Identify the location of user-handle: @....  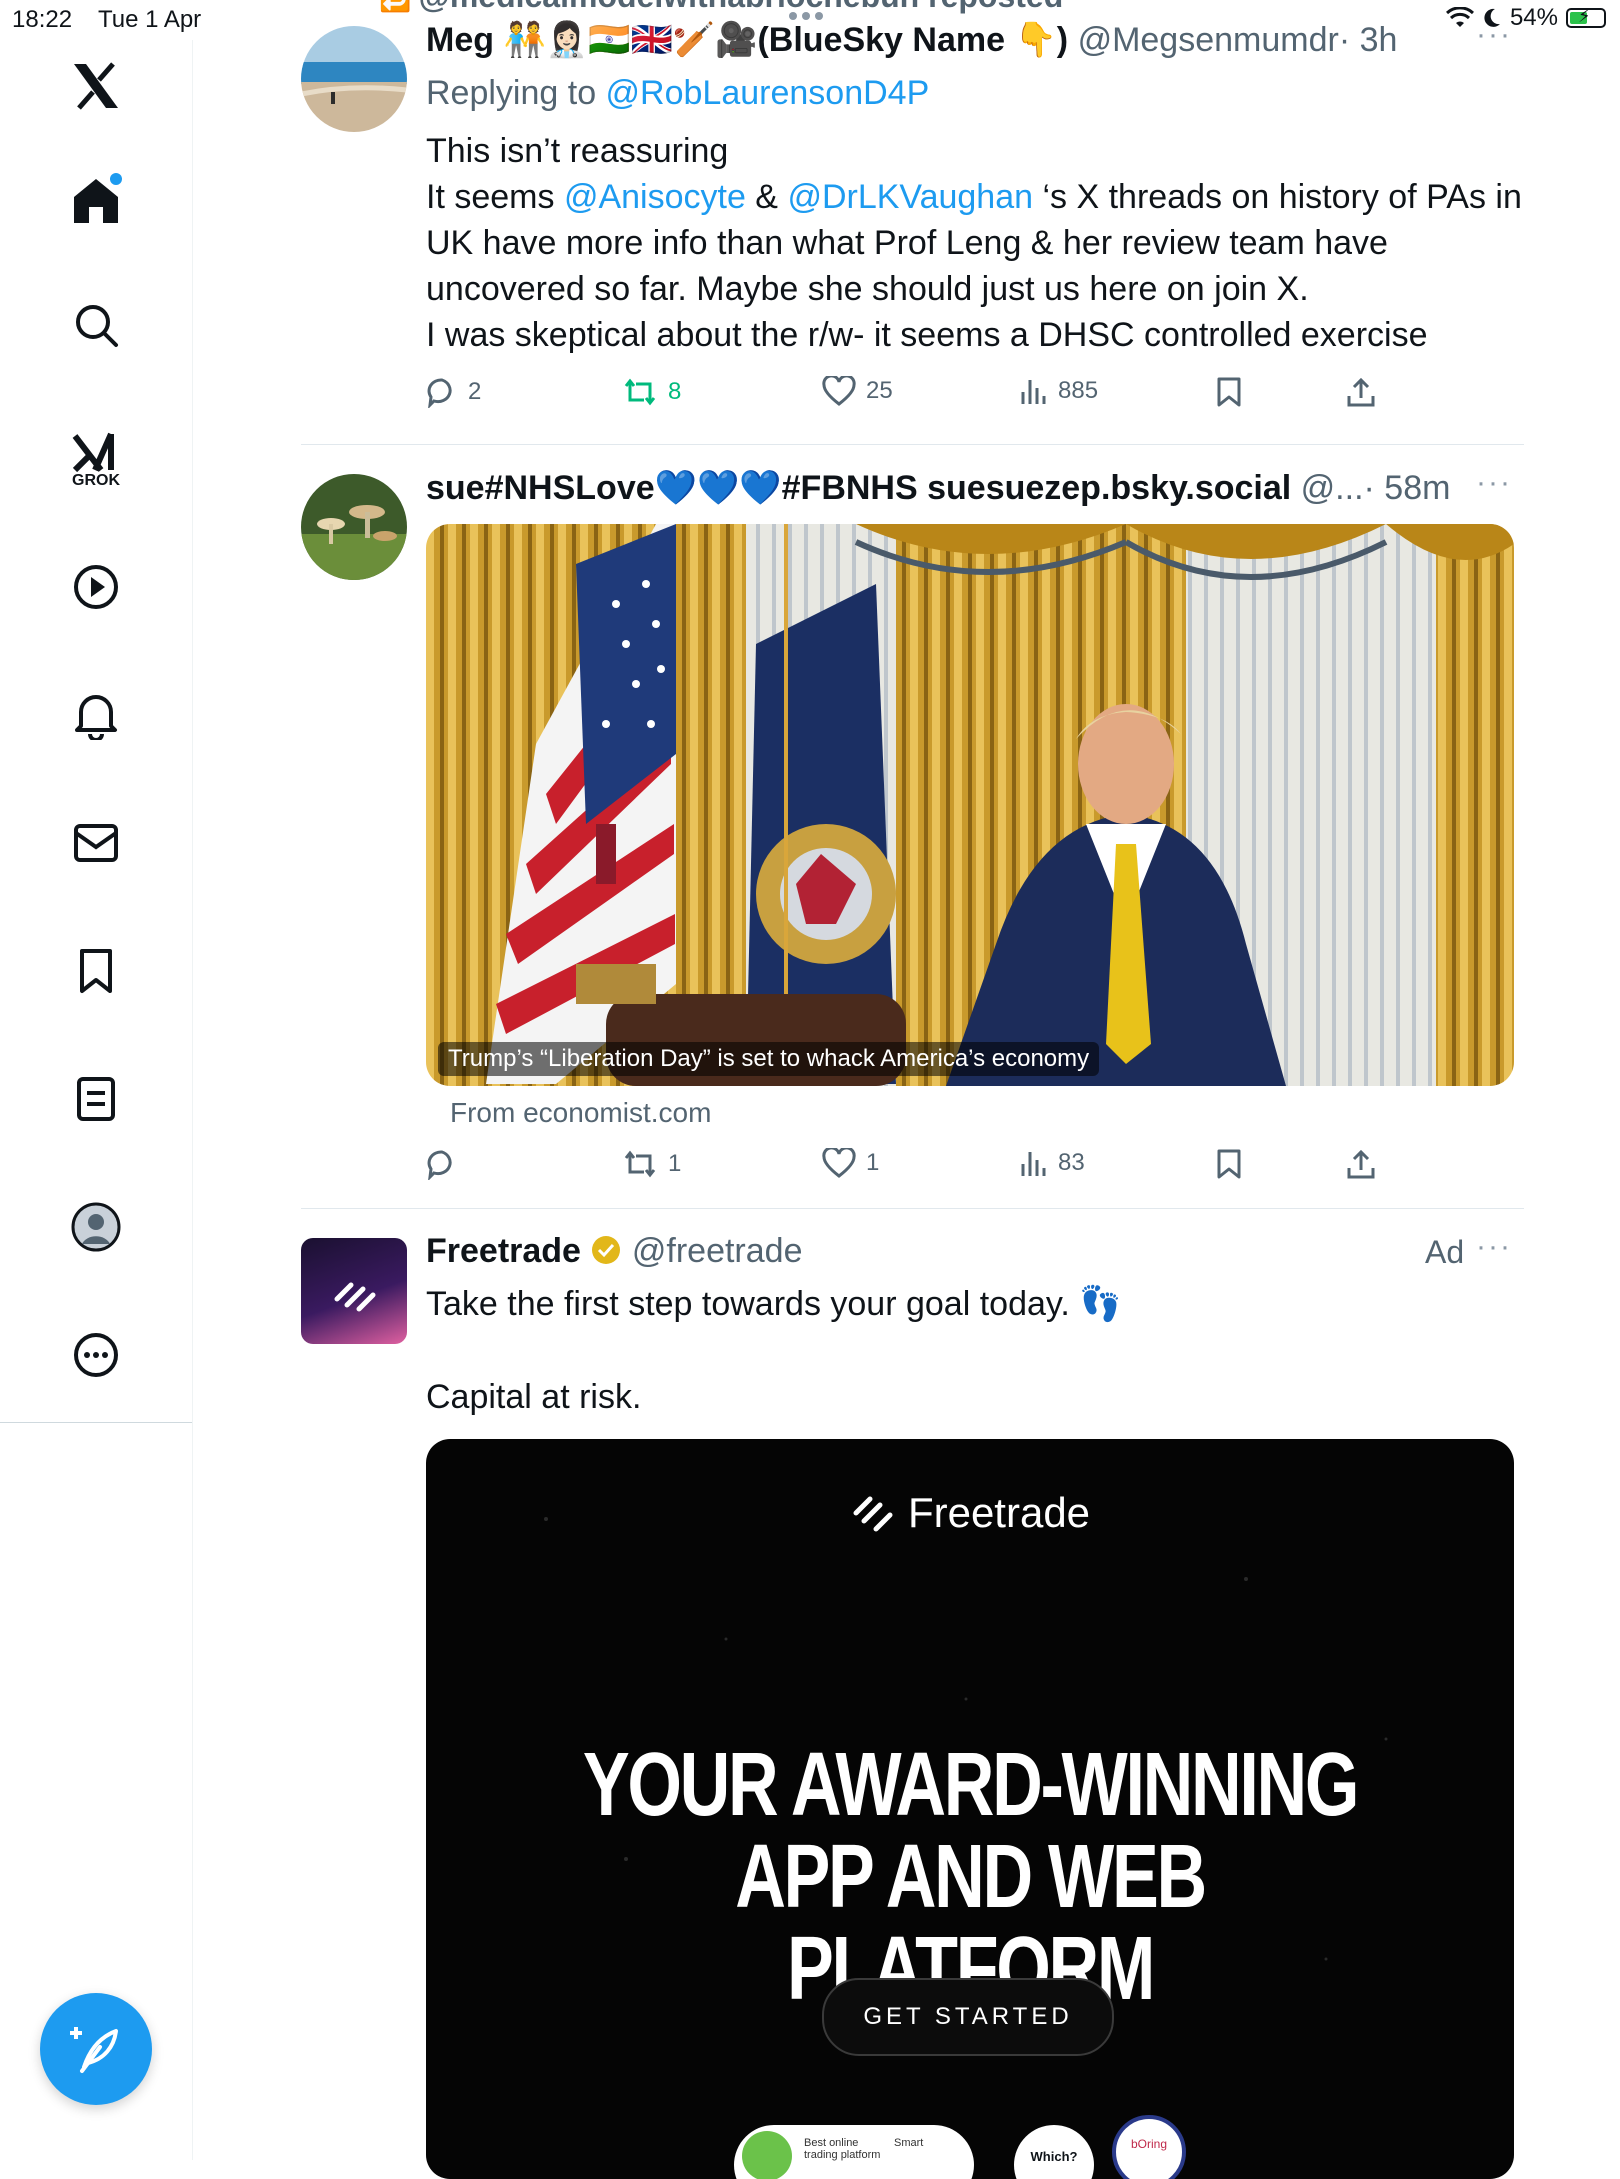
(1332, 488).